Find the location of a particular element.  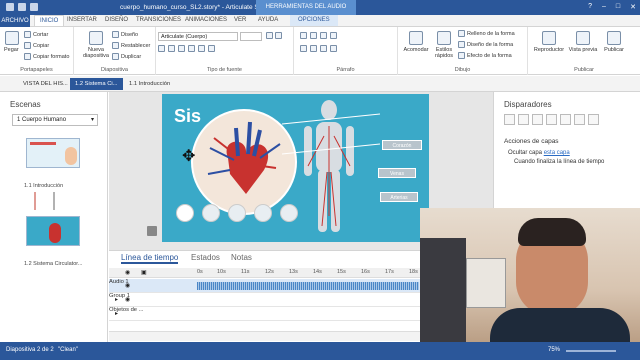

tab-options: OPCIONES is located at coordinates (314, 20).